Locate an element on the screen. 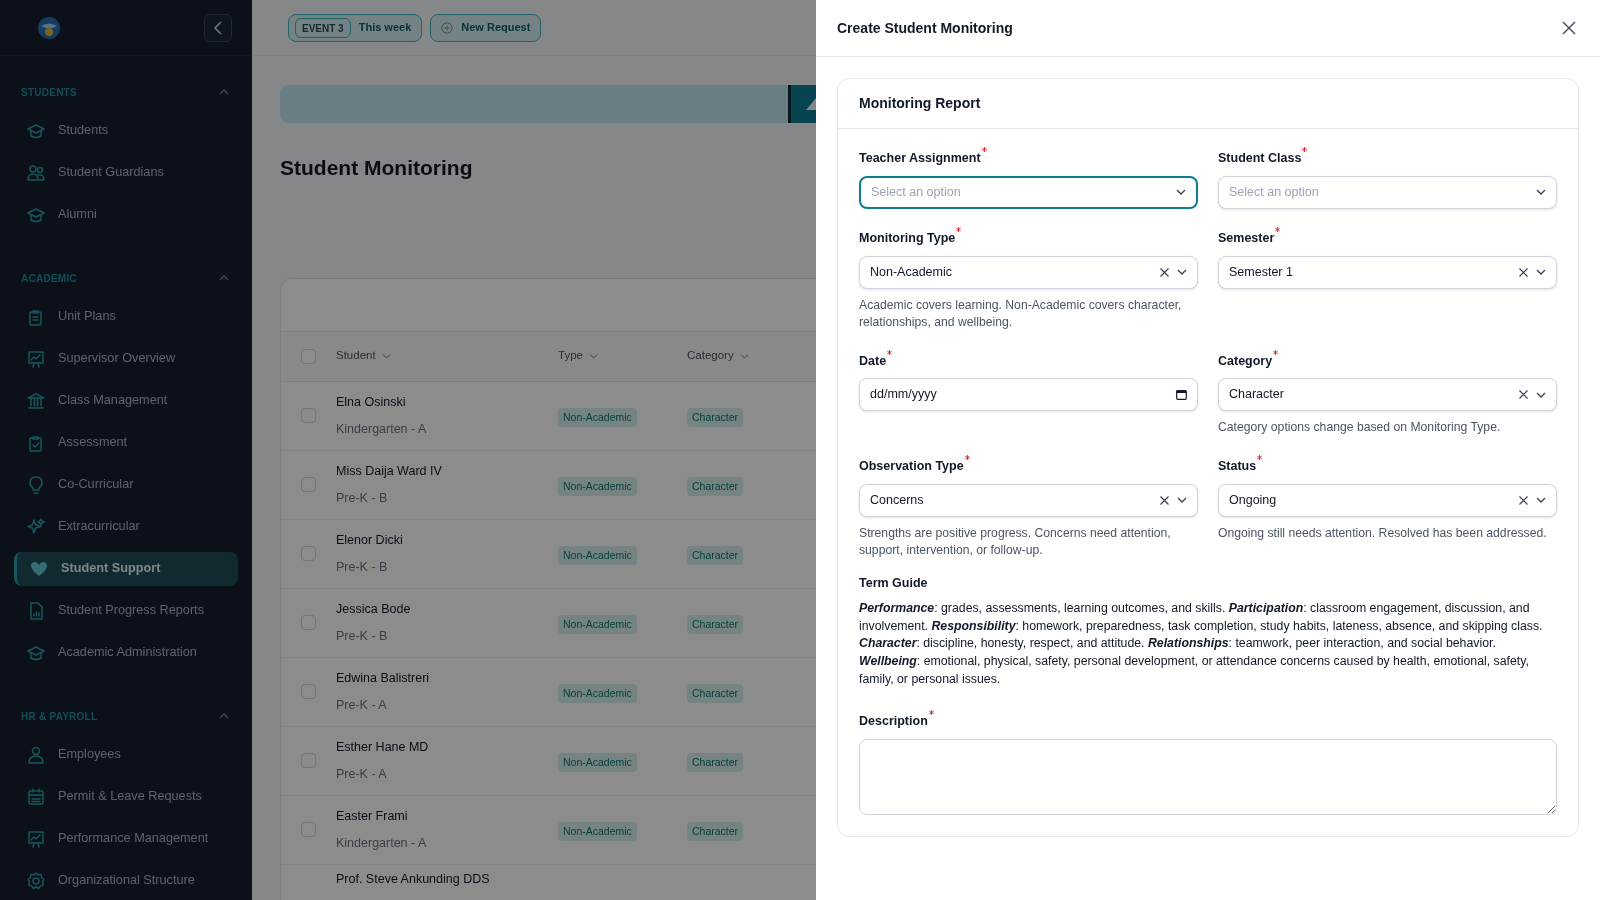  sidebar-item: Class Management is located at coordinates (126, 401).